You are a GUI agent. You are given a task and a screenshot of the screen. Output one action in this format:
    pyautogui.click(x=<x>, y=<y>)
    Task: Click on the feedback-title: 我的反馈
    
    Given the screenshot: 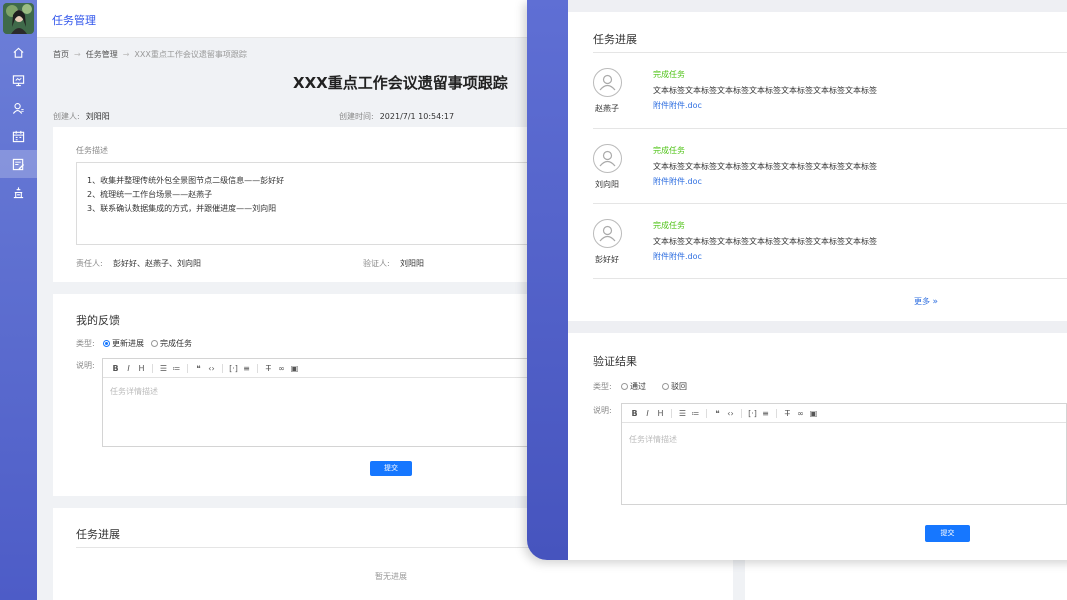 What is the action you would take?
    pyautogui.click(x=98, y=320)
    